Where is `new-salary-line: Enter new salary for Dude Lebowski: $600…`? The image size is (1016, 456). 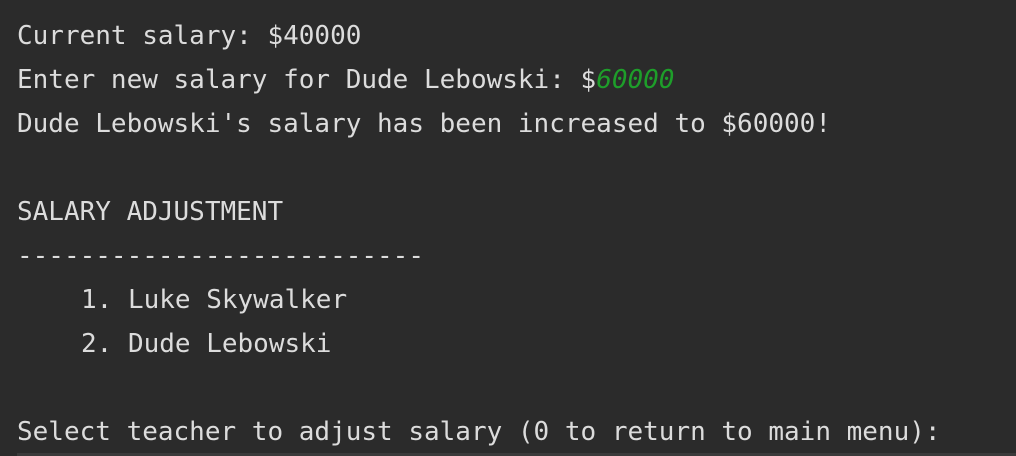 new-salary-line: Enter new salary for Dude Lebowski: $600… is located at coordinates (516, 80).